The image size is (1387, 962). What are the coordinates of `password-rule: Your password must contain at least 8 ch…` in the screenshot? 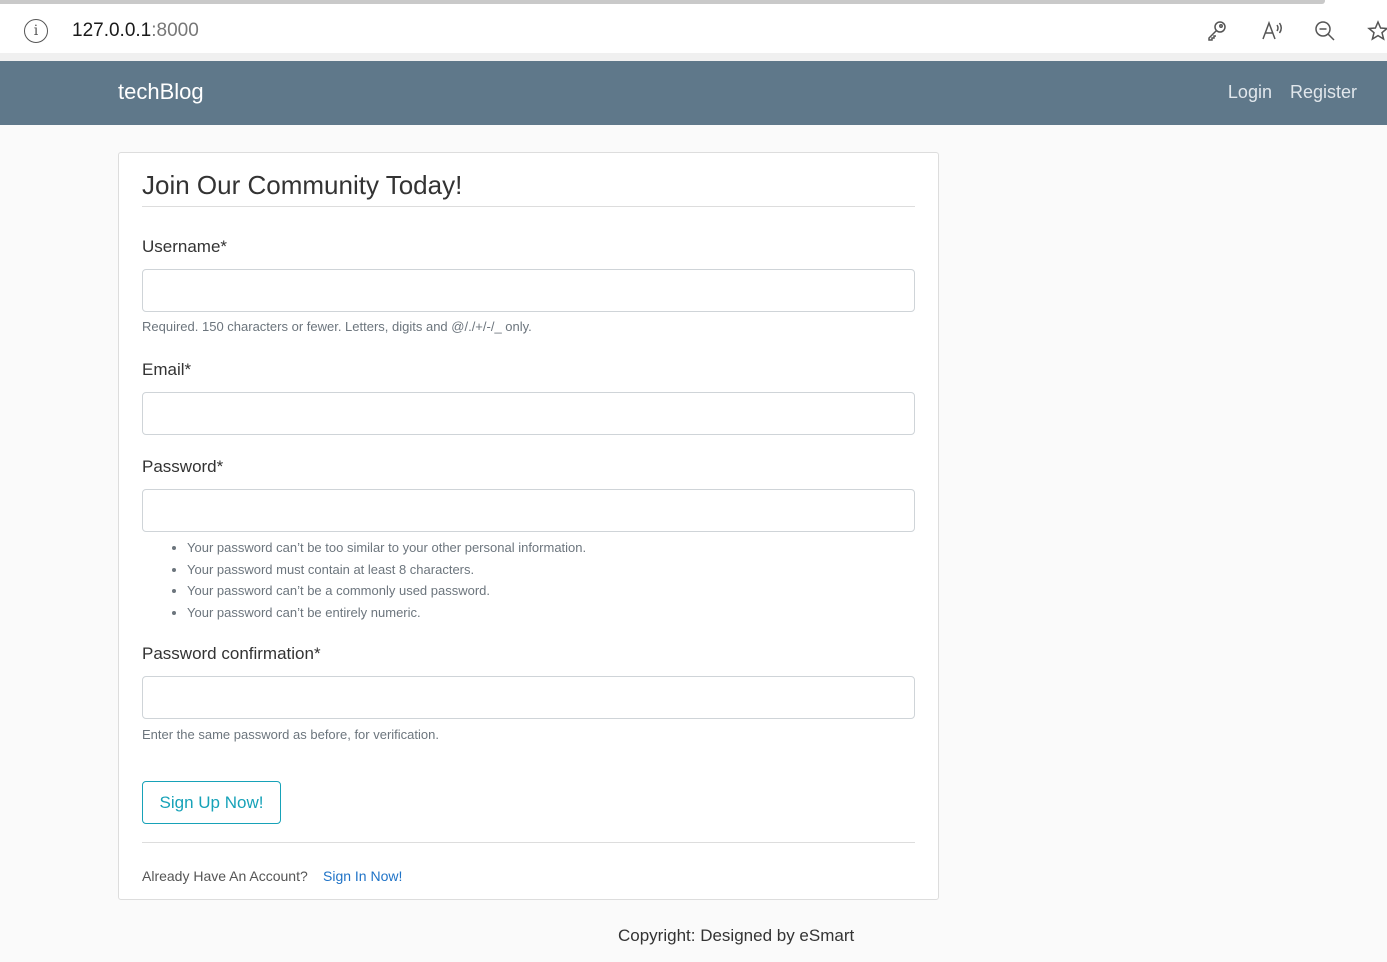 It's located at (386, 572).